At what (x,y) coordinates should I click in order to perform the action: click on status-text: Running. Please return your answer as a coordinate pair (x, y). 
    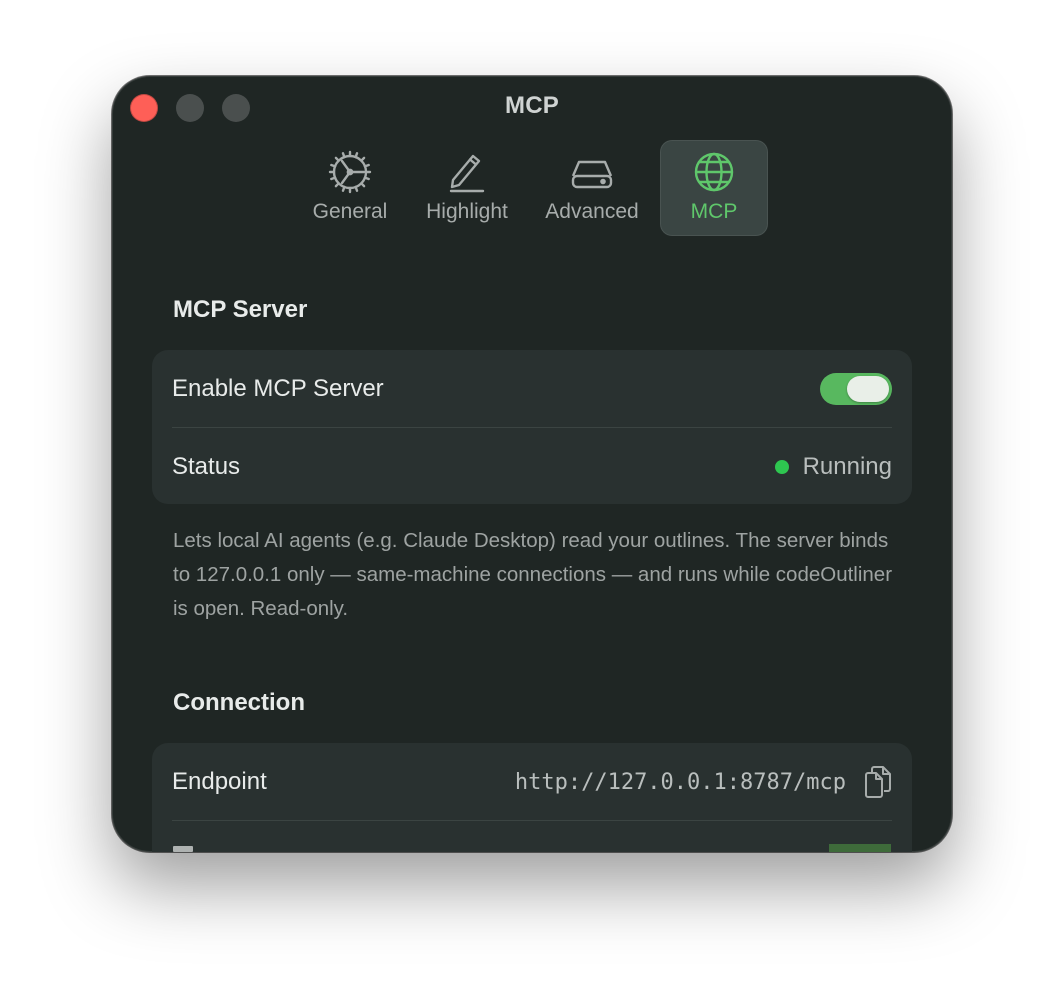
    Looking at the image, I should click on (847, 466).